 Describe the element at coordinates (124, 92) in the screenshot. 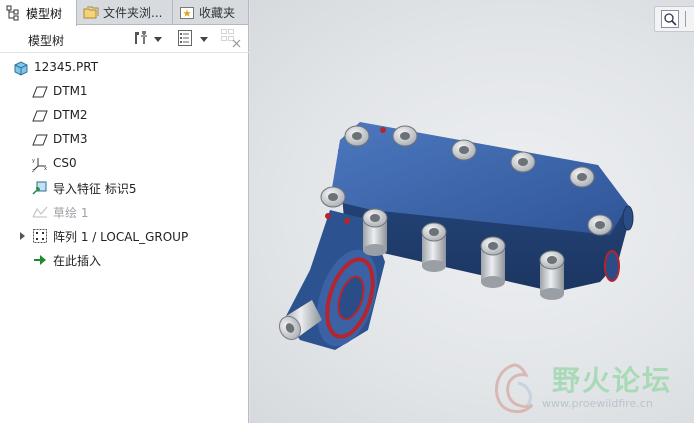

I see `tree-item-dtm1: DTM1` at that location.